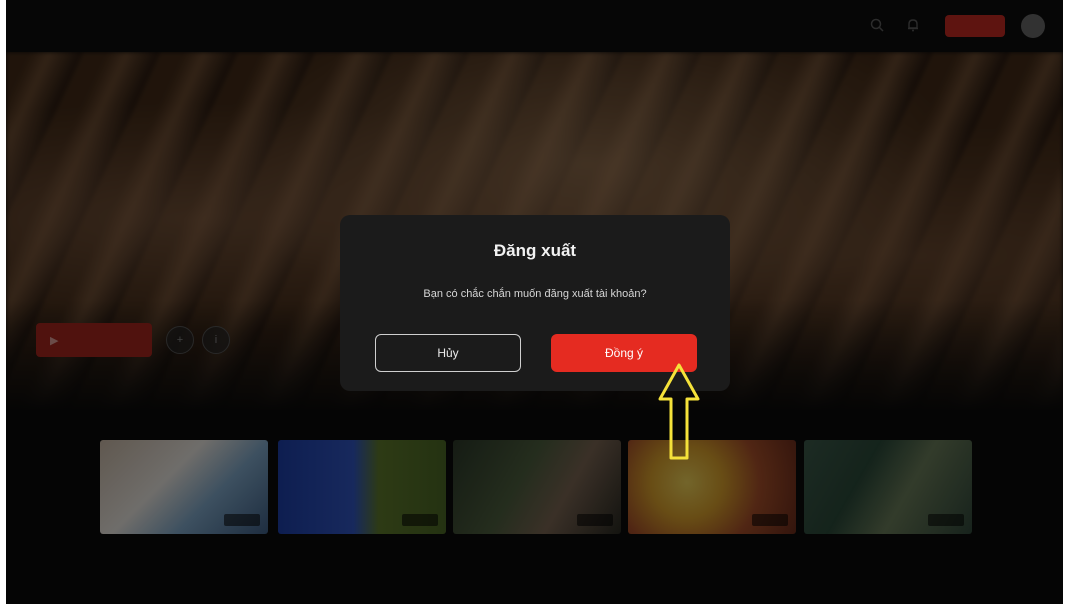  I want to click on arrow-up-icon, so click(679, 411).